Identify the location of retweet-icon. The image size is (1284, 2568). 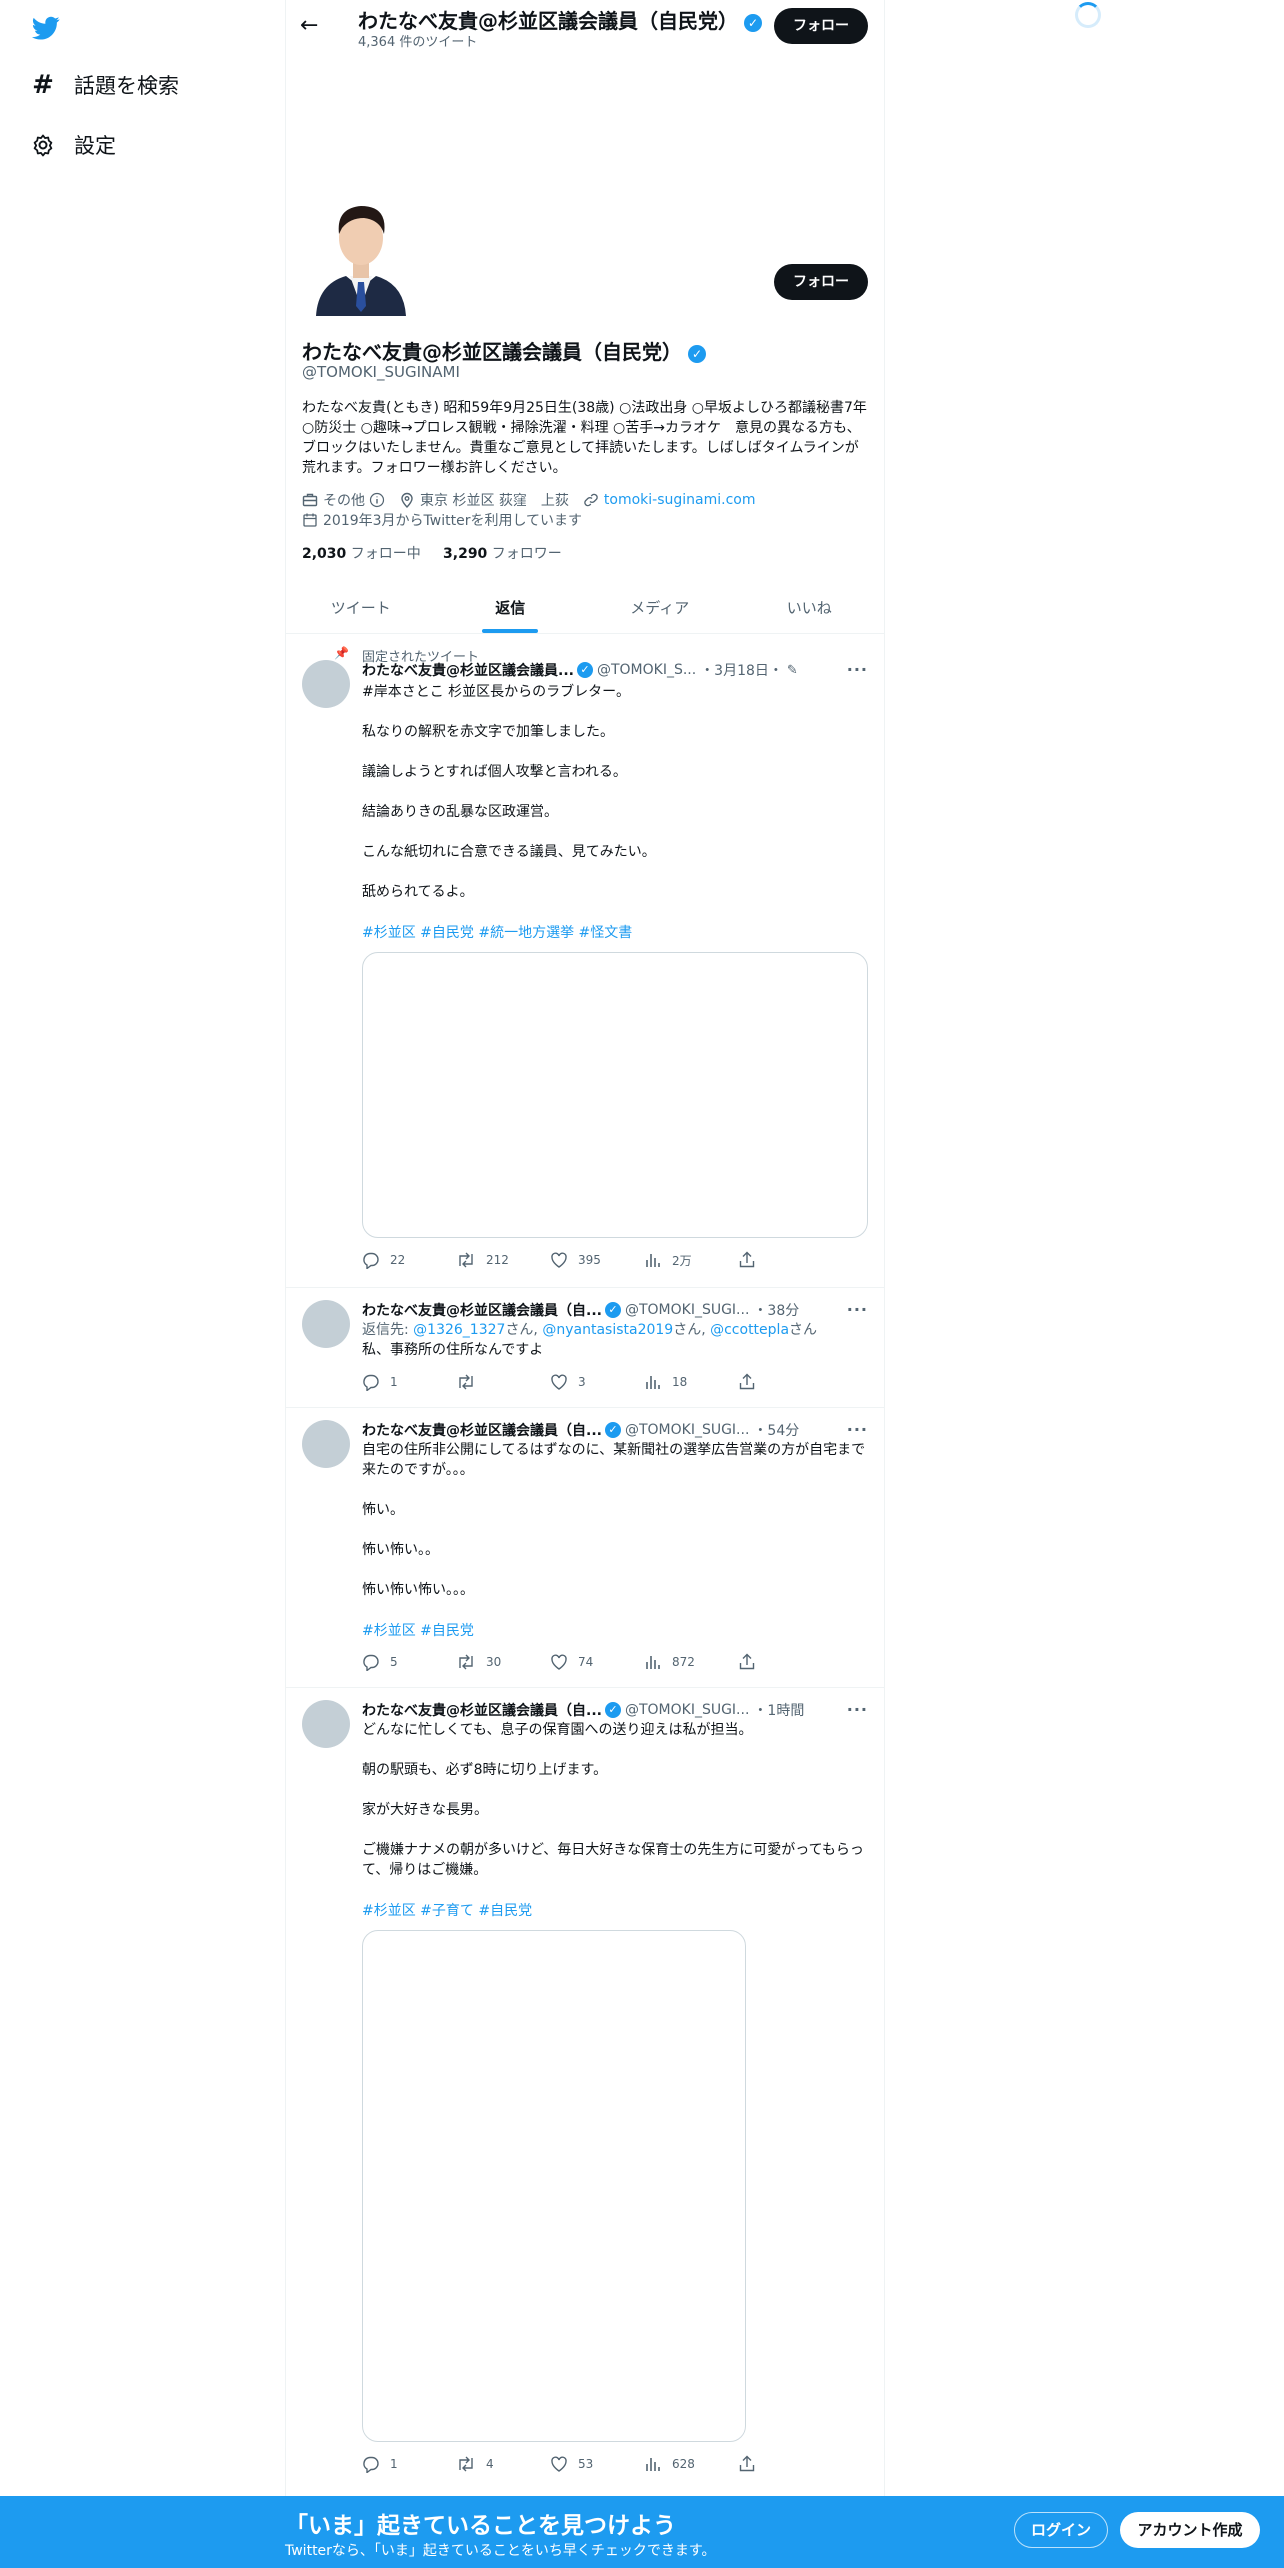
(466, 1260).